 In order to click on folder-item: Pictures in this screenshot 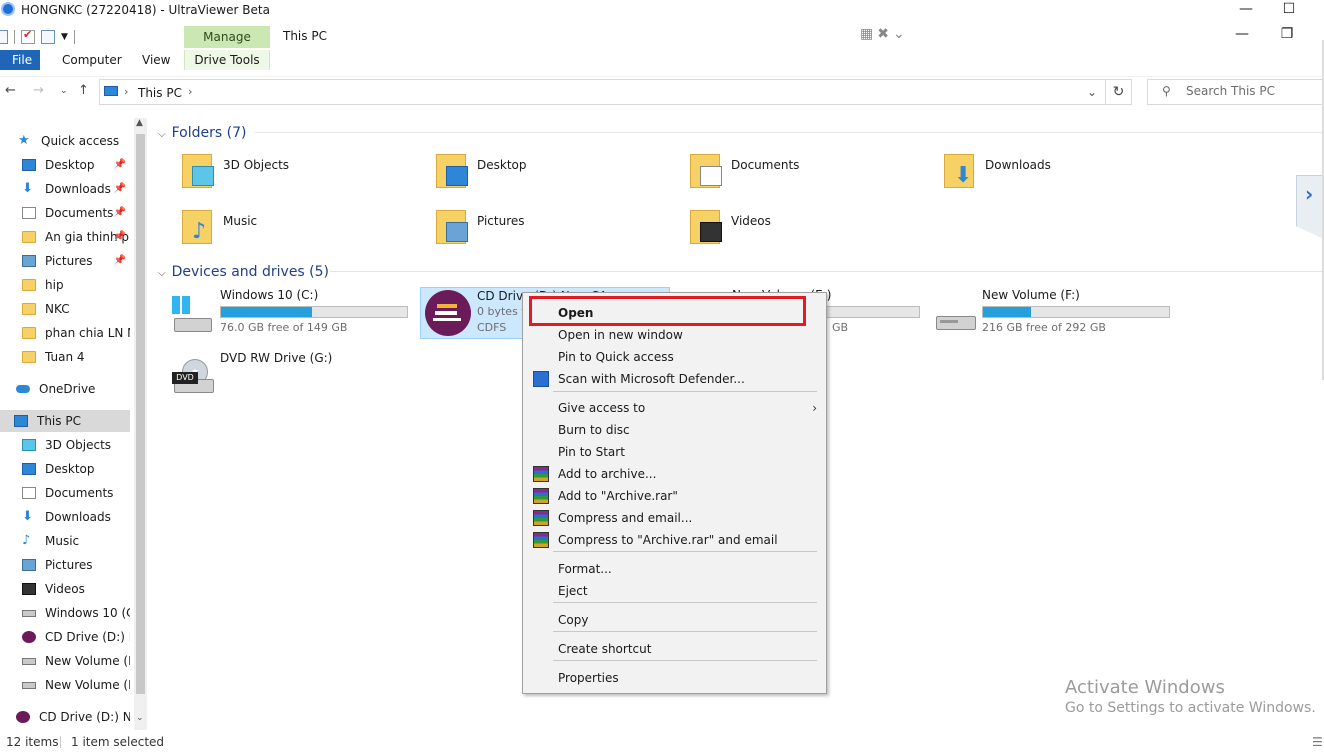, I will do `click(550, 231)`.